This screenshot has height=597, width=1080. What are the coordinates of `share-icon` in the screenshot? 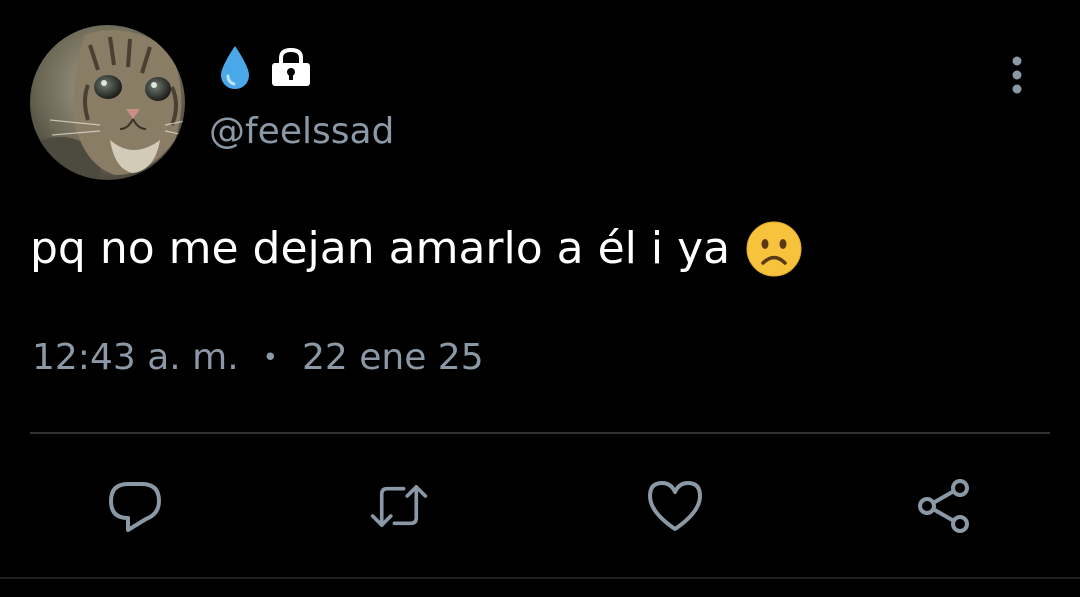 It's located at (943, 506).